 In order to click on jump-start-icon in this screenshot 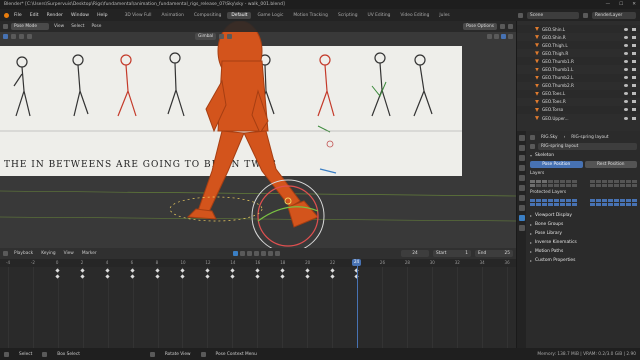, I will do `click(242, 253)`.